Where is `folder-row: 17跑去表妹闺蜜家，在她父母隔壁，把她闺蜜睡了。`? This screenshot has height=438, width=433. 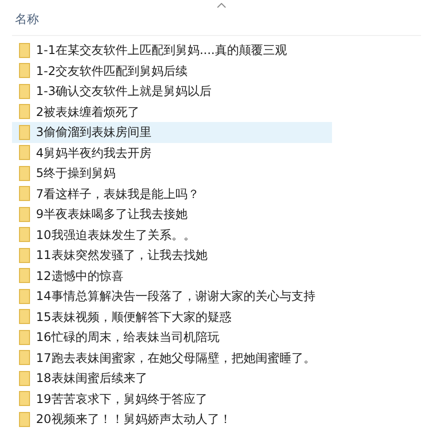
folder-row: 17跑去表妹闺蜜家，在她父母隔壁，把她闺蜜睡了。 is located at coordinates (172, 358).